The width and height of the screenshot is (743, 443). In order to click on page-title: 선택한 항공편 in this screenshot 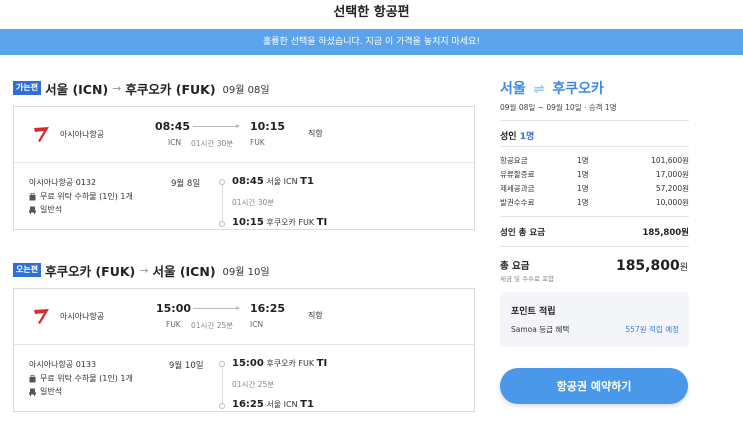, I will do `click(371, 12)`.